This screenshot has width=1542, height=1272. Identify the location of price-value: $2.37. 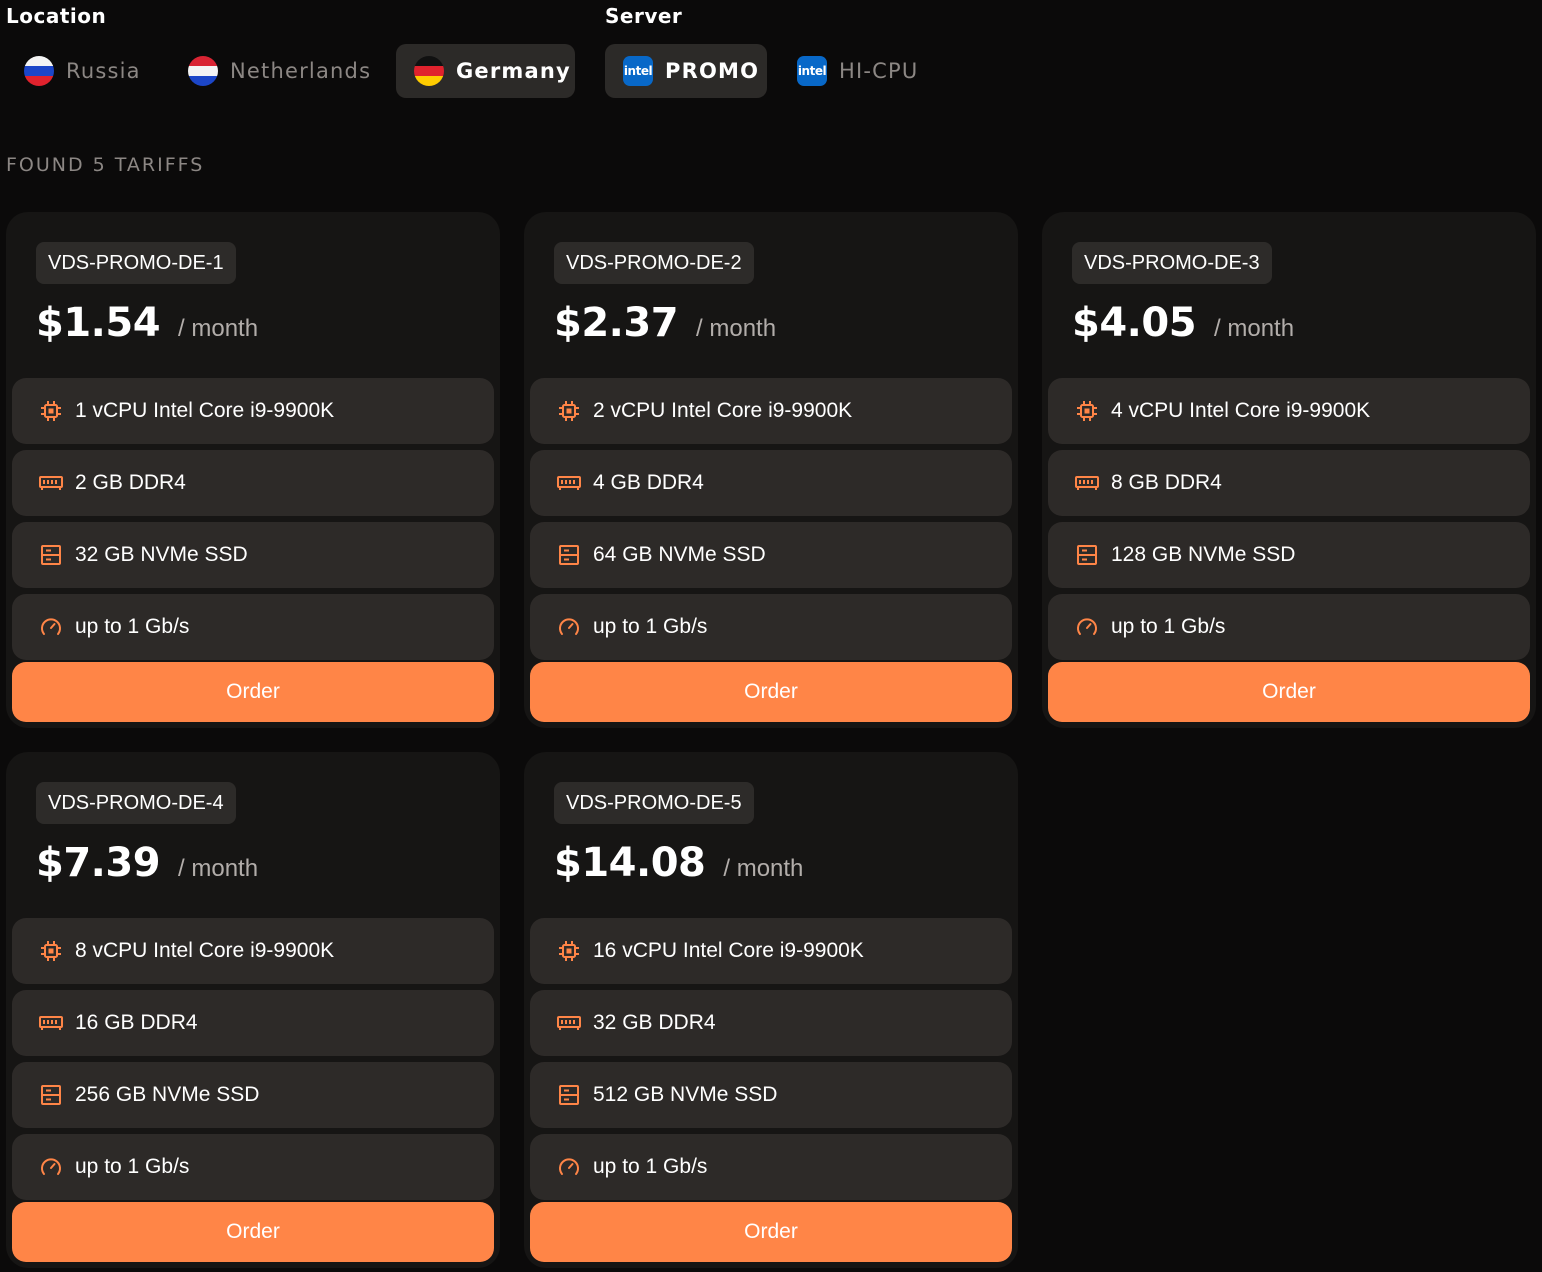
(616, 323).